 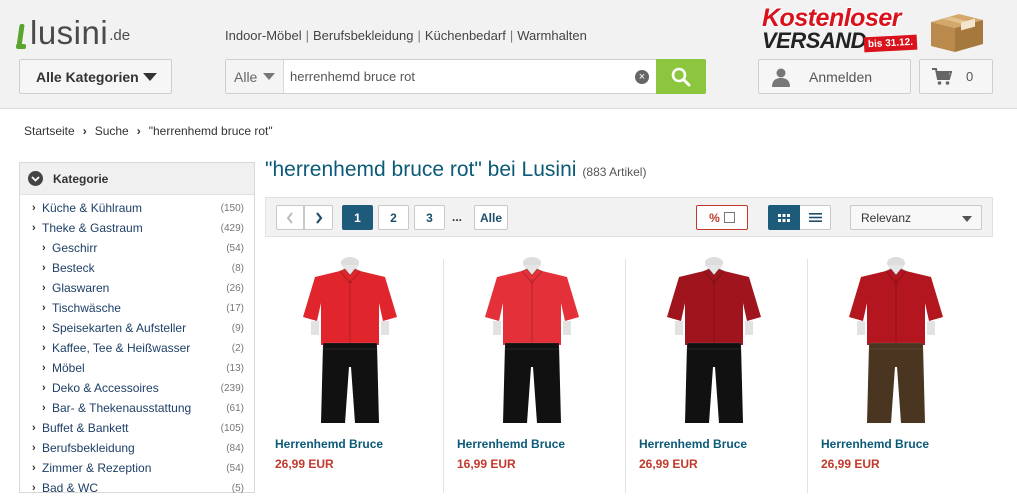 I want to click on prev-page-button, so click(x=290, y=217).